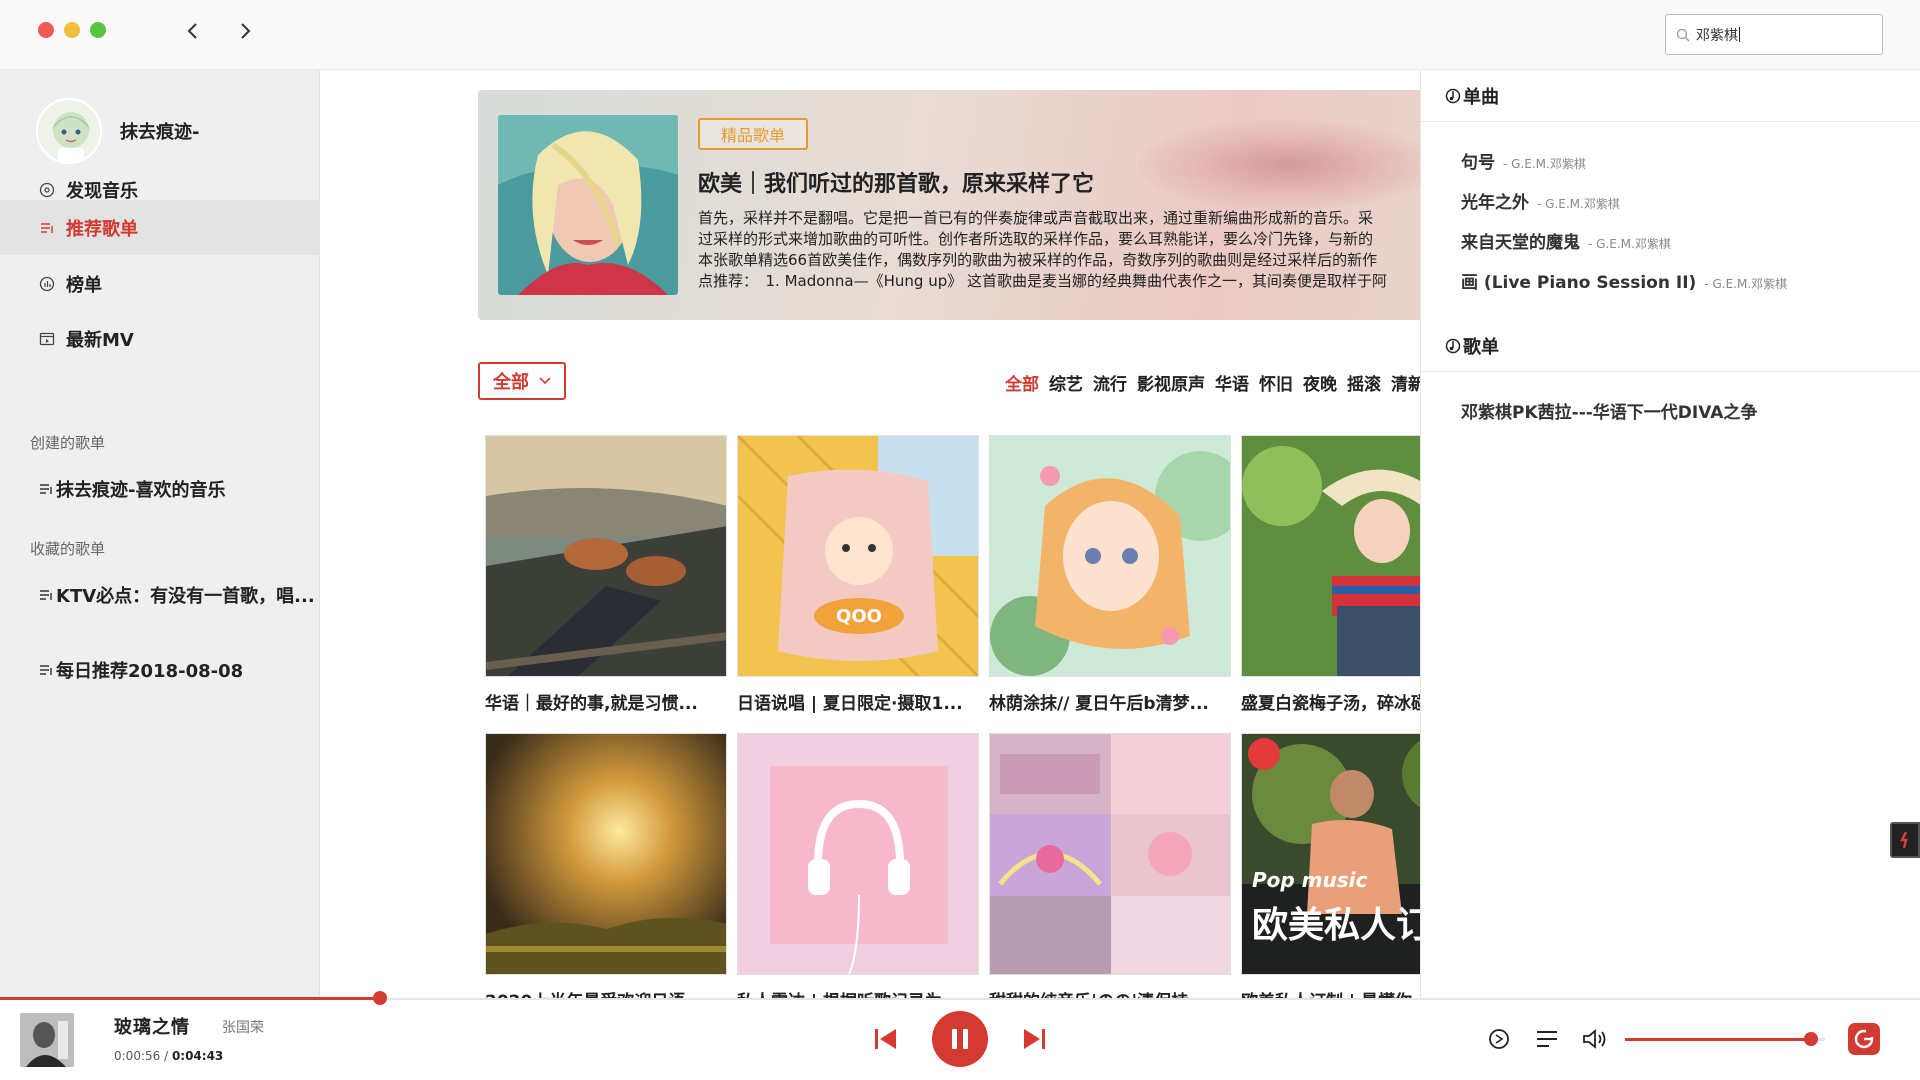  I want to click on search-result-song: 画 (Live Piano Session II) - G.E.M.邓紫棋, so click(1624, 280).